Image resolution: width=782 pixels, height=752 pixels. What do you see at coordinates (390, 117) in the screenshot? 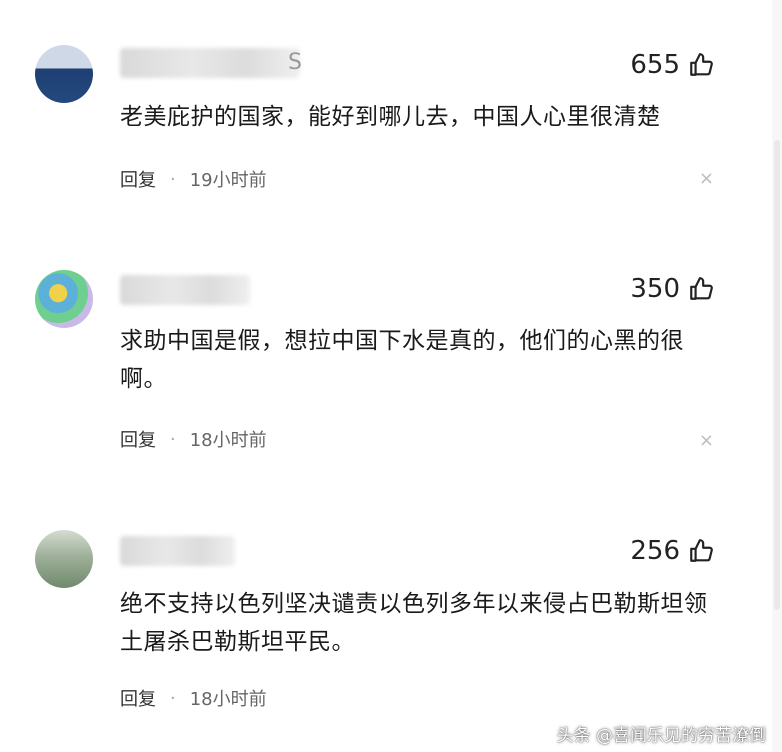
I see `comment-text: 老美庇护的国家，能好到哪儿去，中国人心里很清楚` at bounding box center [390, 117].